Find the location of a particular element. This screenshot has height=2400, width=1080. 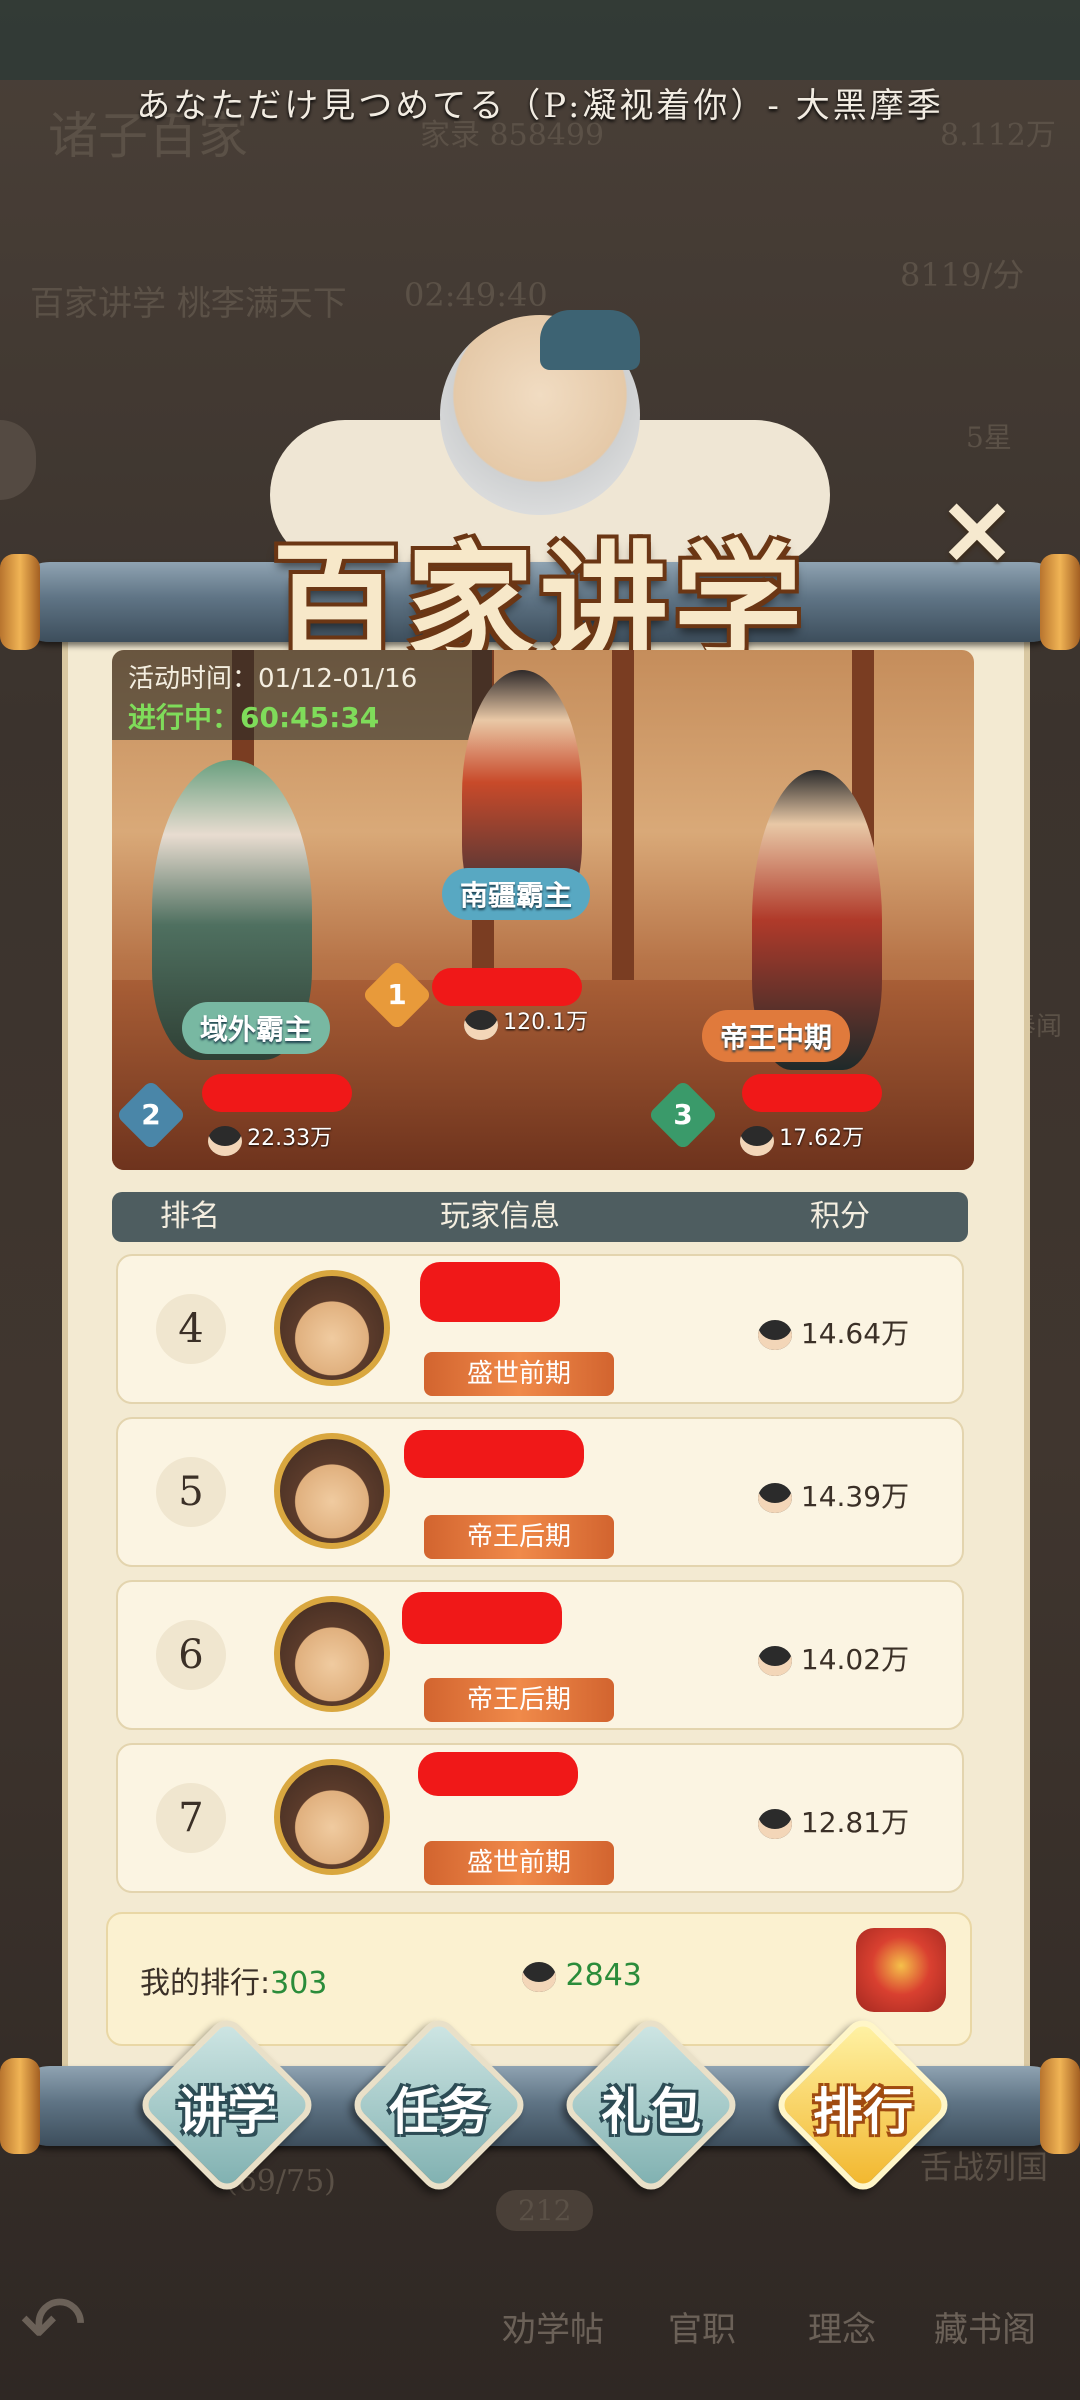

row-rank: 7 is located at coordinates (191, 1818).